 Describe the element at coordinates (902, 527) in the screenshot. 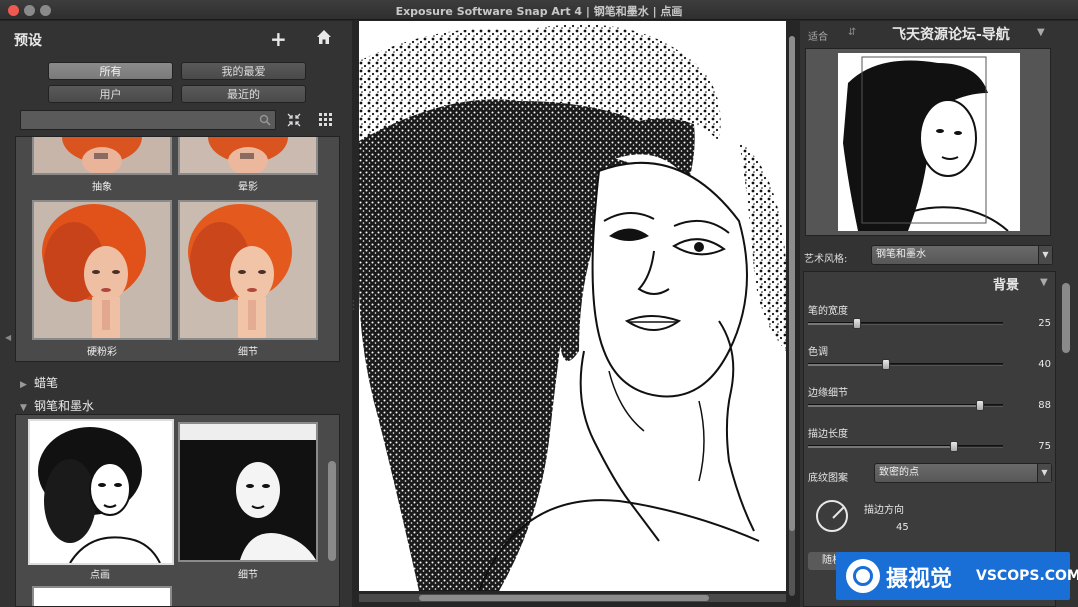

I see `stroke-direction-value: 45` at that location.